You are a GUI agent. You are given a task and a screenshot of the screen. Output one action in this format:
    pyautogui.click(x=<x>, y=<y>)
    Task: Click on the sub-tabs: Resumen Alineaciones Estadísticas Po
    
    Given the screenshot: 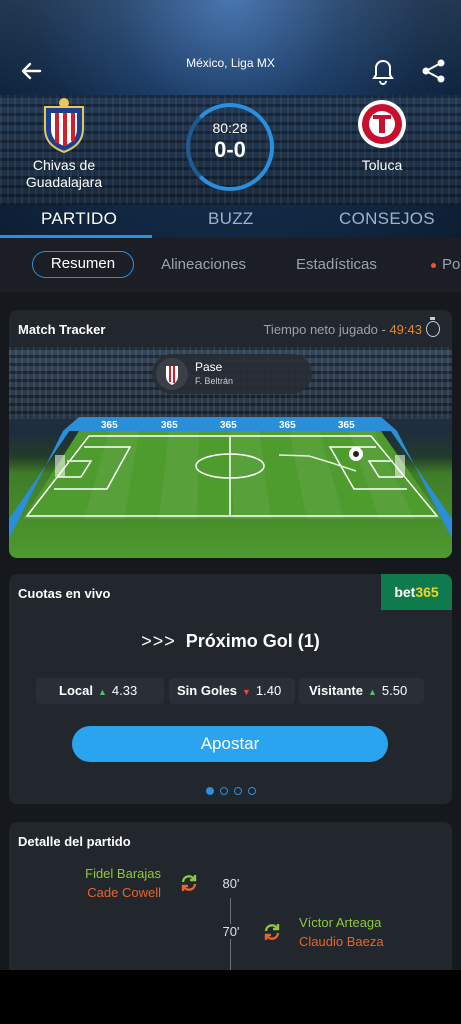 What is the action you would take?
    pyautogui.click(x=230, y=265)
    